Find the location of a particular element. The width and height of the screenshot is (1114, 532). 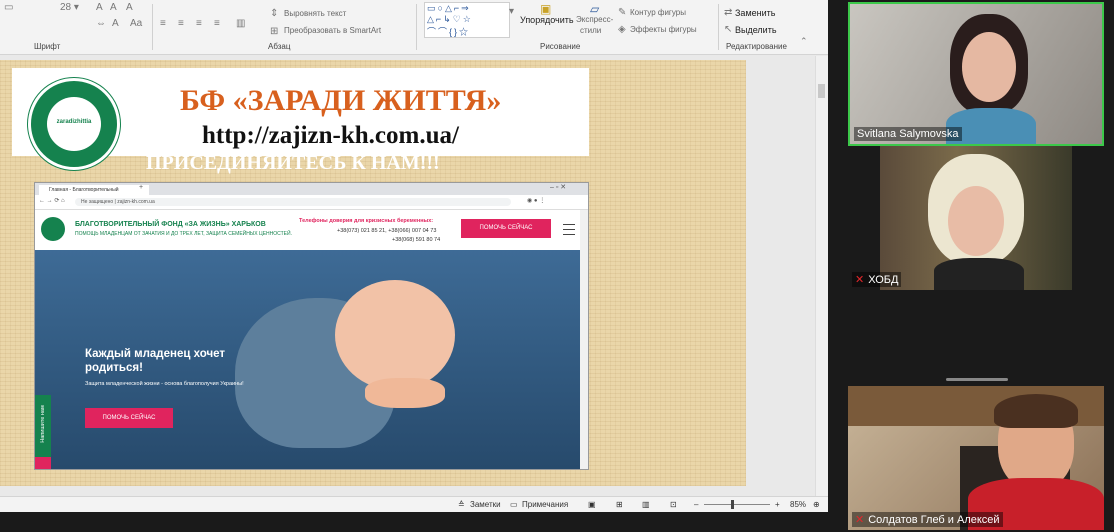

browser-scrollbar is located at coordinates (584, 339).